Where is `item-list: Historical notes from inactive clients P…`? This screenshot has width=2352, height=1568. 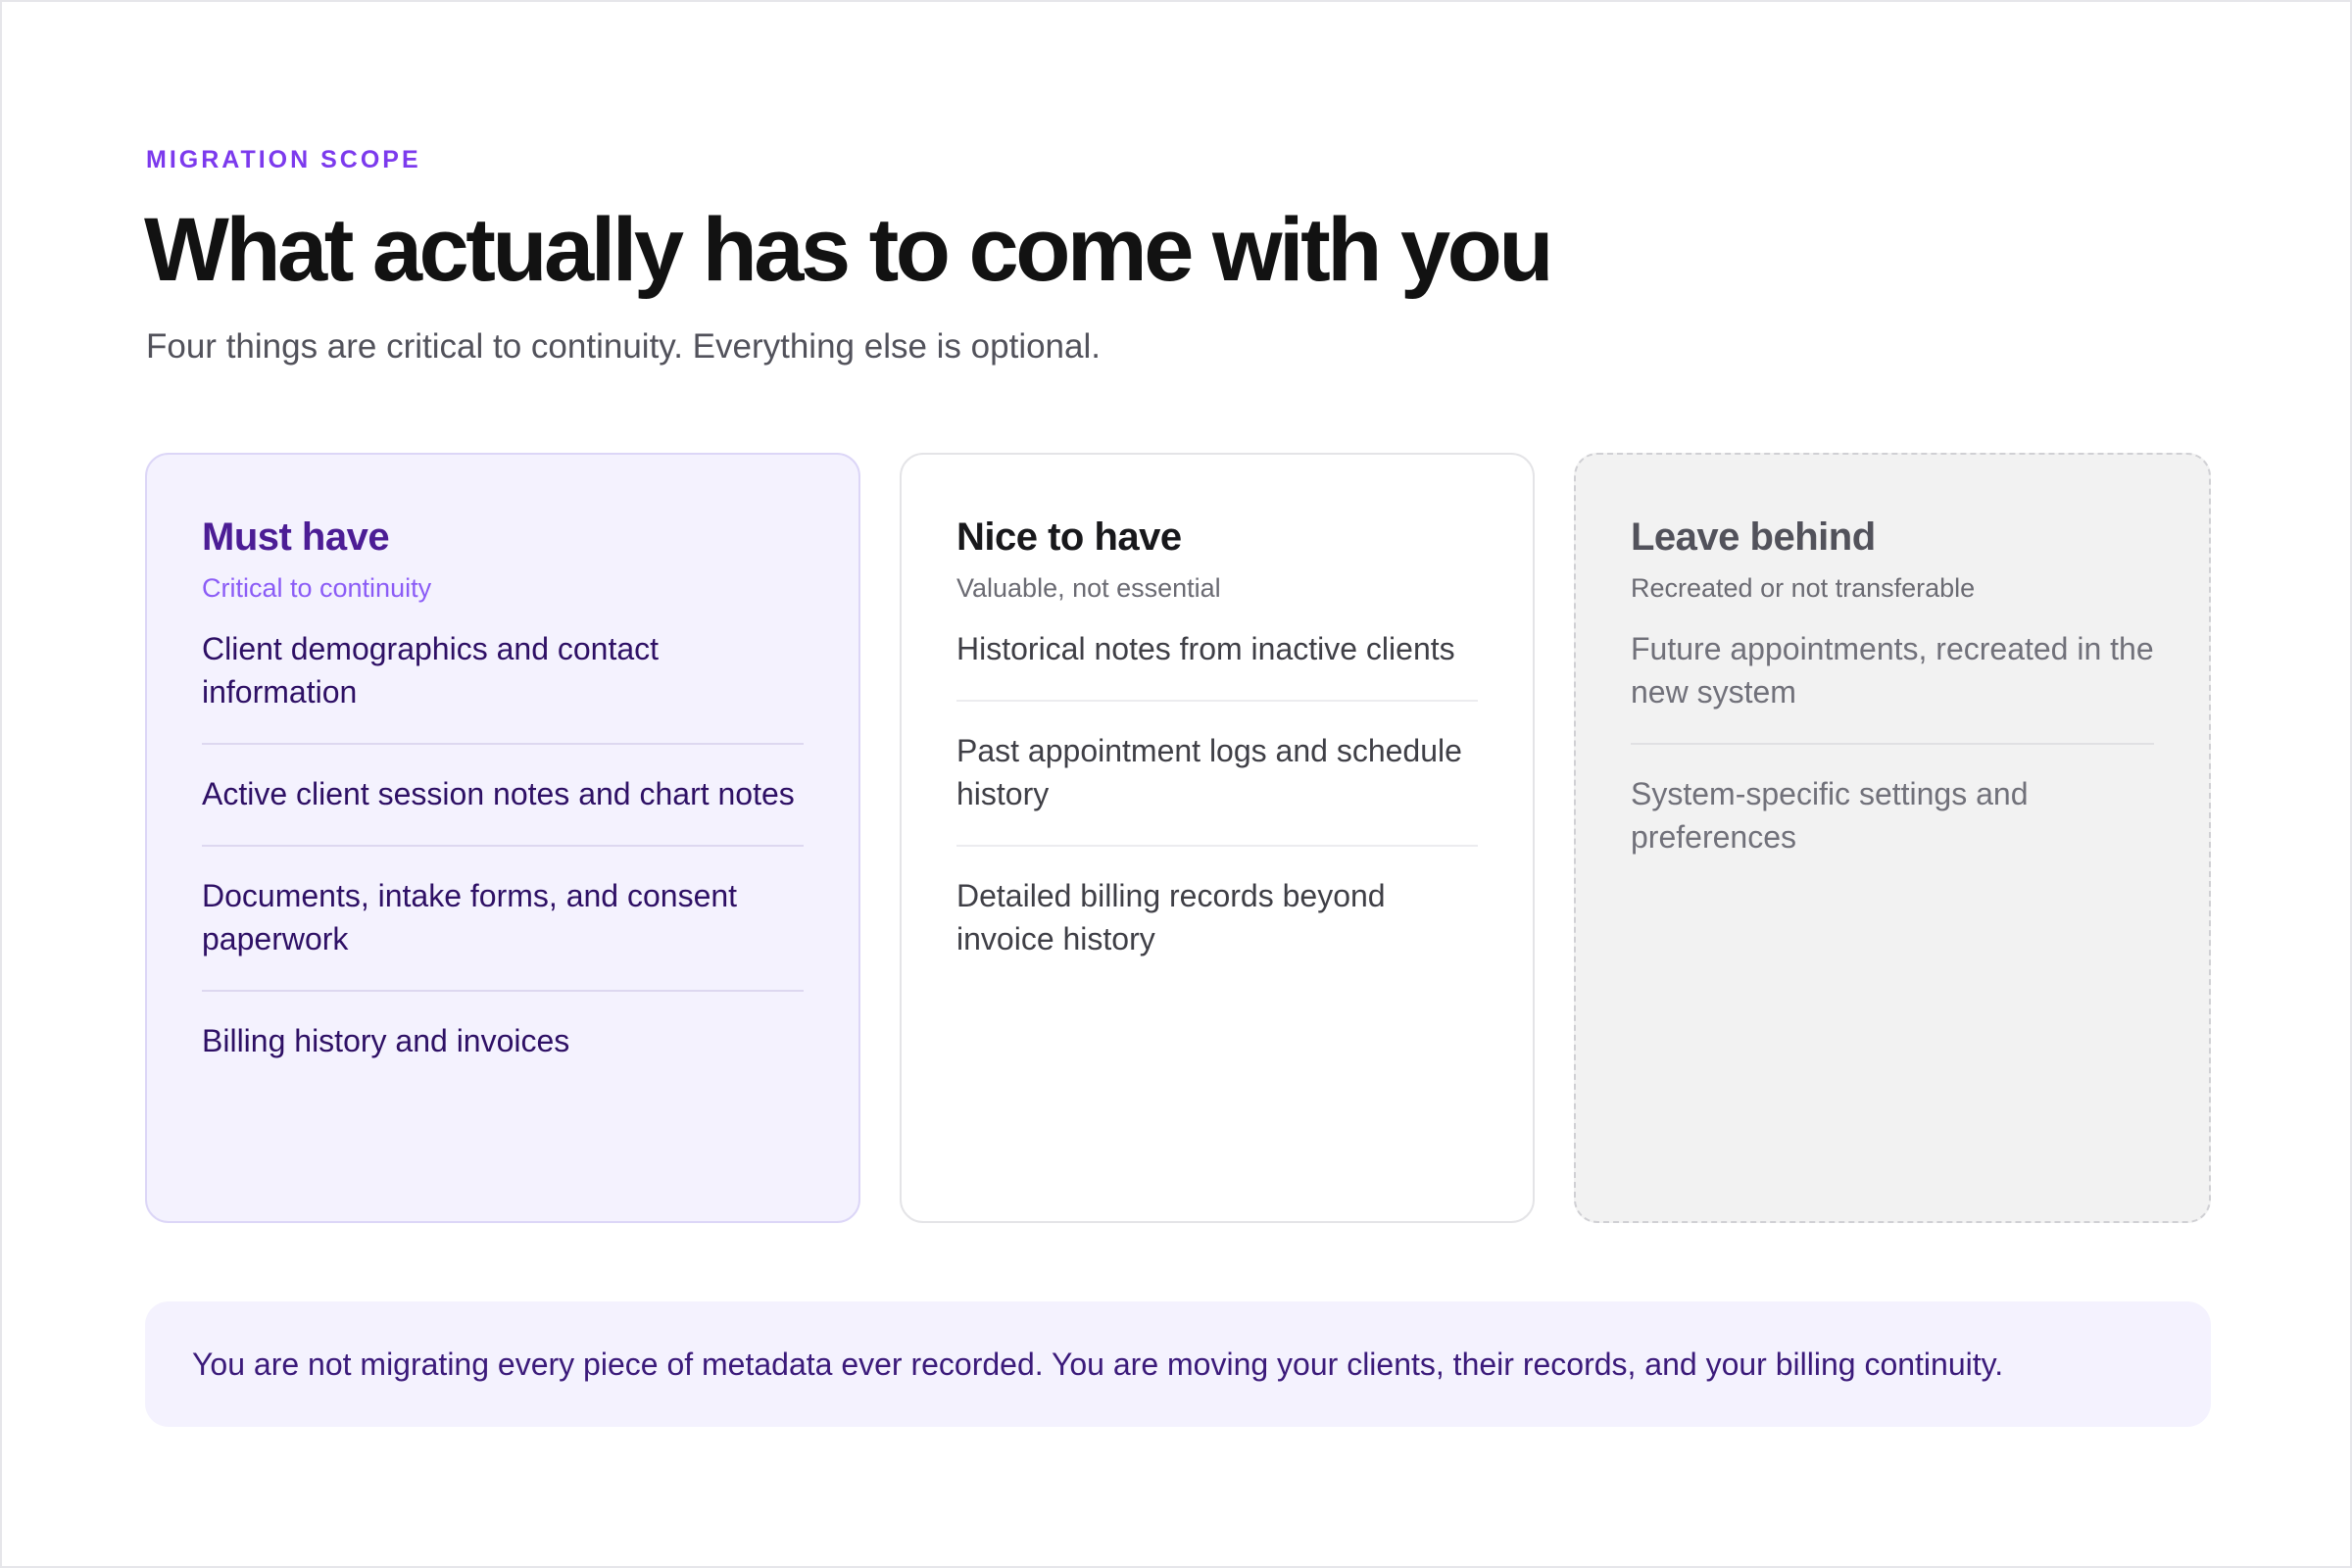
item-list: Historical notes from inactive clients P… is located at coordinates (1217, 808).